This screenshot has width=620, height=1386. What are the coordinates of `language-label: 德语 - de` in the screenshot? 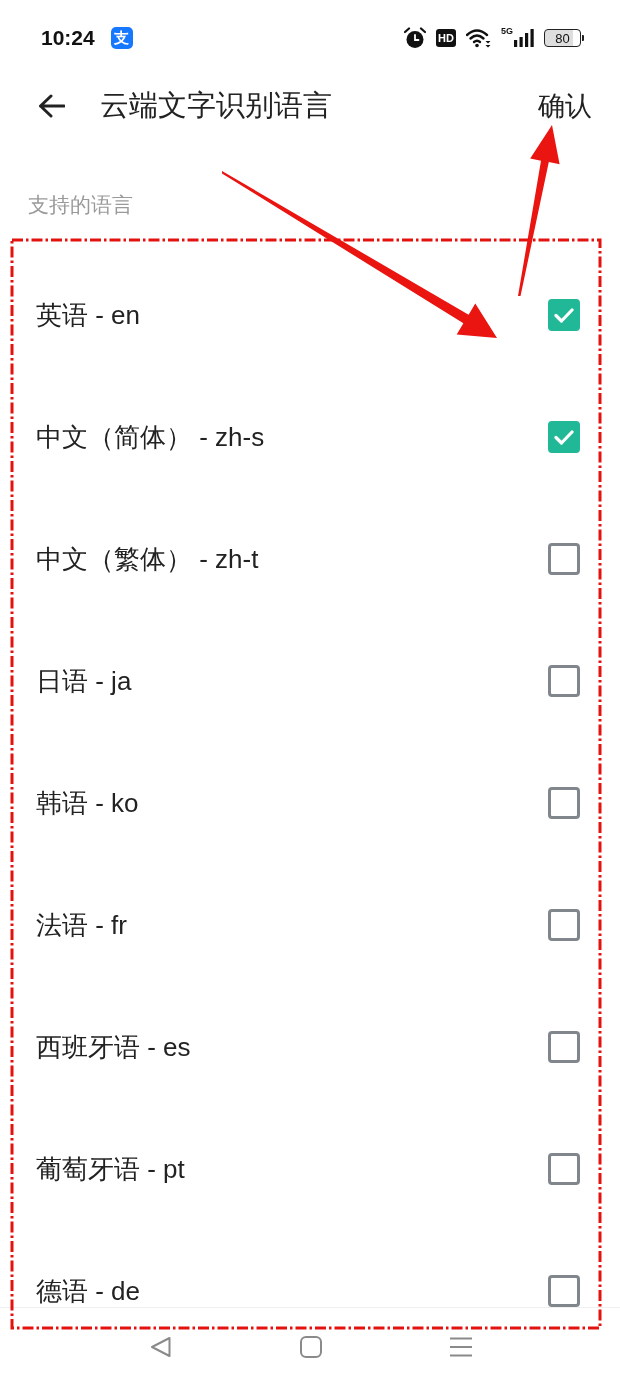 It's located at (88, 1290).